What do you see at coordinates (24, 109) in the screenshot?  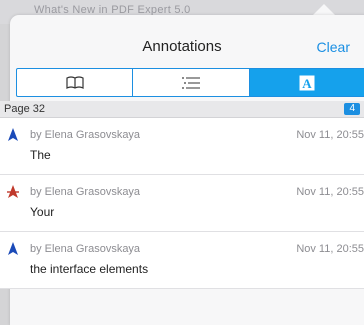 I see `section-page-label: Page 32` at bounding box center [24, 109].